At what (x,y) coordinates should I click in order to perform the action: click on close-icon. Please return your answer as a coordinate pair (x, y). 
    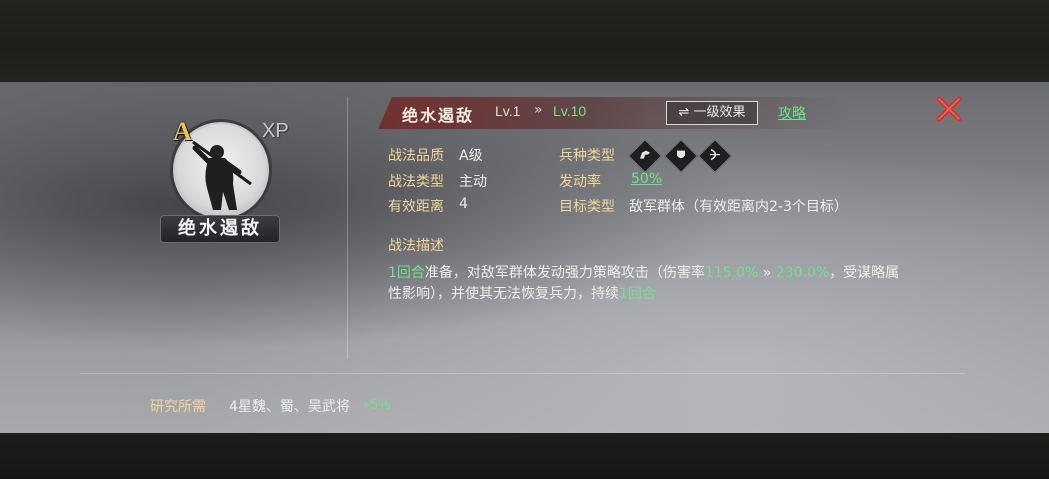
    Looking at the image, I should click on (949, 109).